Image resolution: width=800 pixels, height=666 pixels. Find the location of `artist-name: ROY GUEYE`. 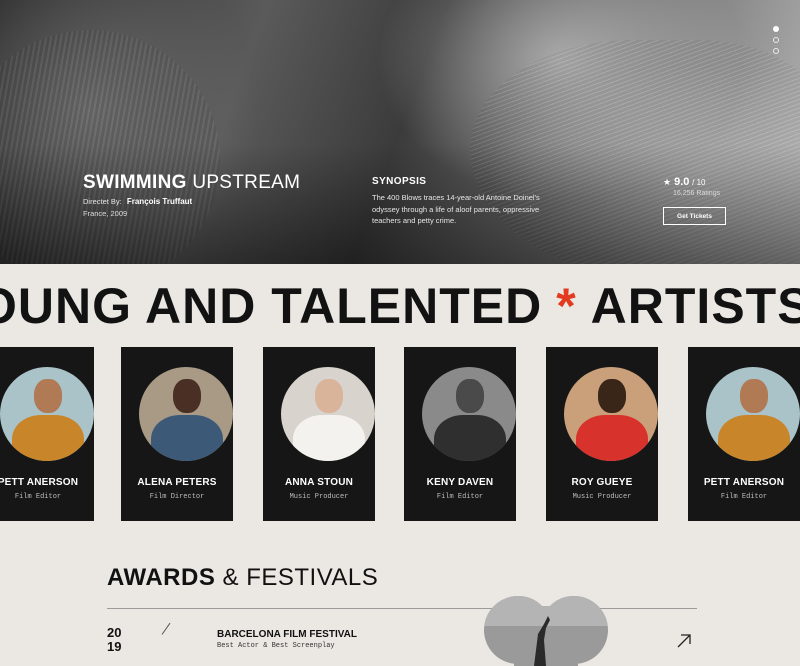

artist-name: ROY GUEYE is located at coordinates (602, 482).